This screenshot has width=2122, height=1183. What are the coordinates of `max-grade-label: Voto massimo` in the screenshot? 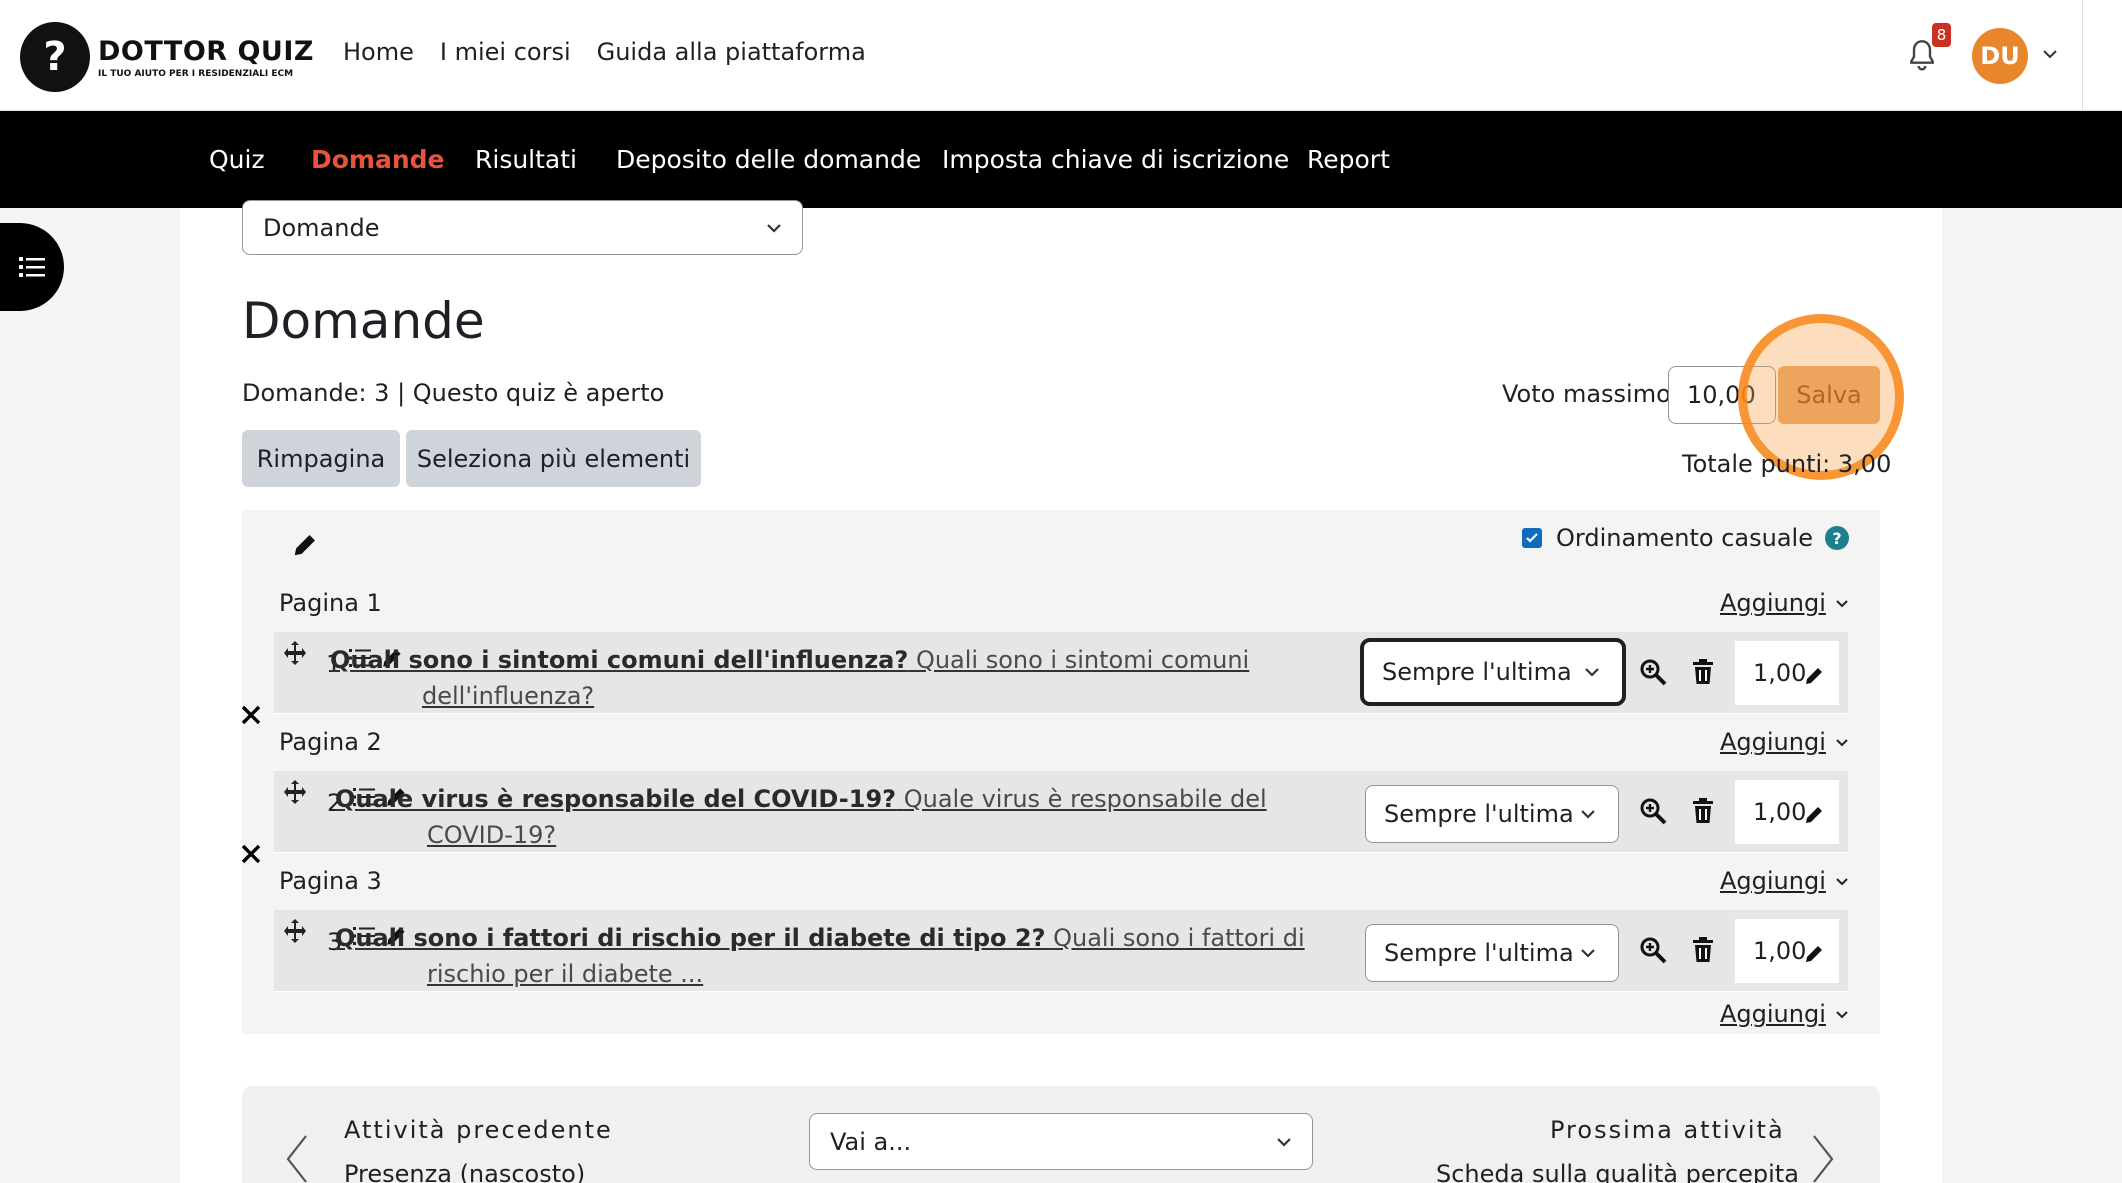 It's located at (1586, 394).